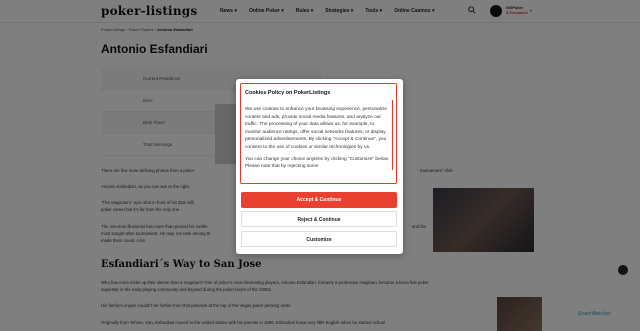 The width and height of the screenshot is (640, 331). Describe the element at coordinates (319, 219) in the screenshot. I see `reject-continue-button: Reject & Continue` at that location.